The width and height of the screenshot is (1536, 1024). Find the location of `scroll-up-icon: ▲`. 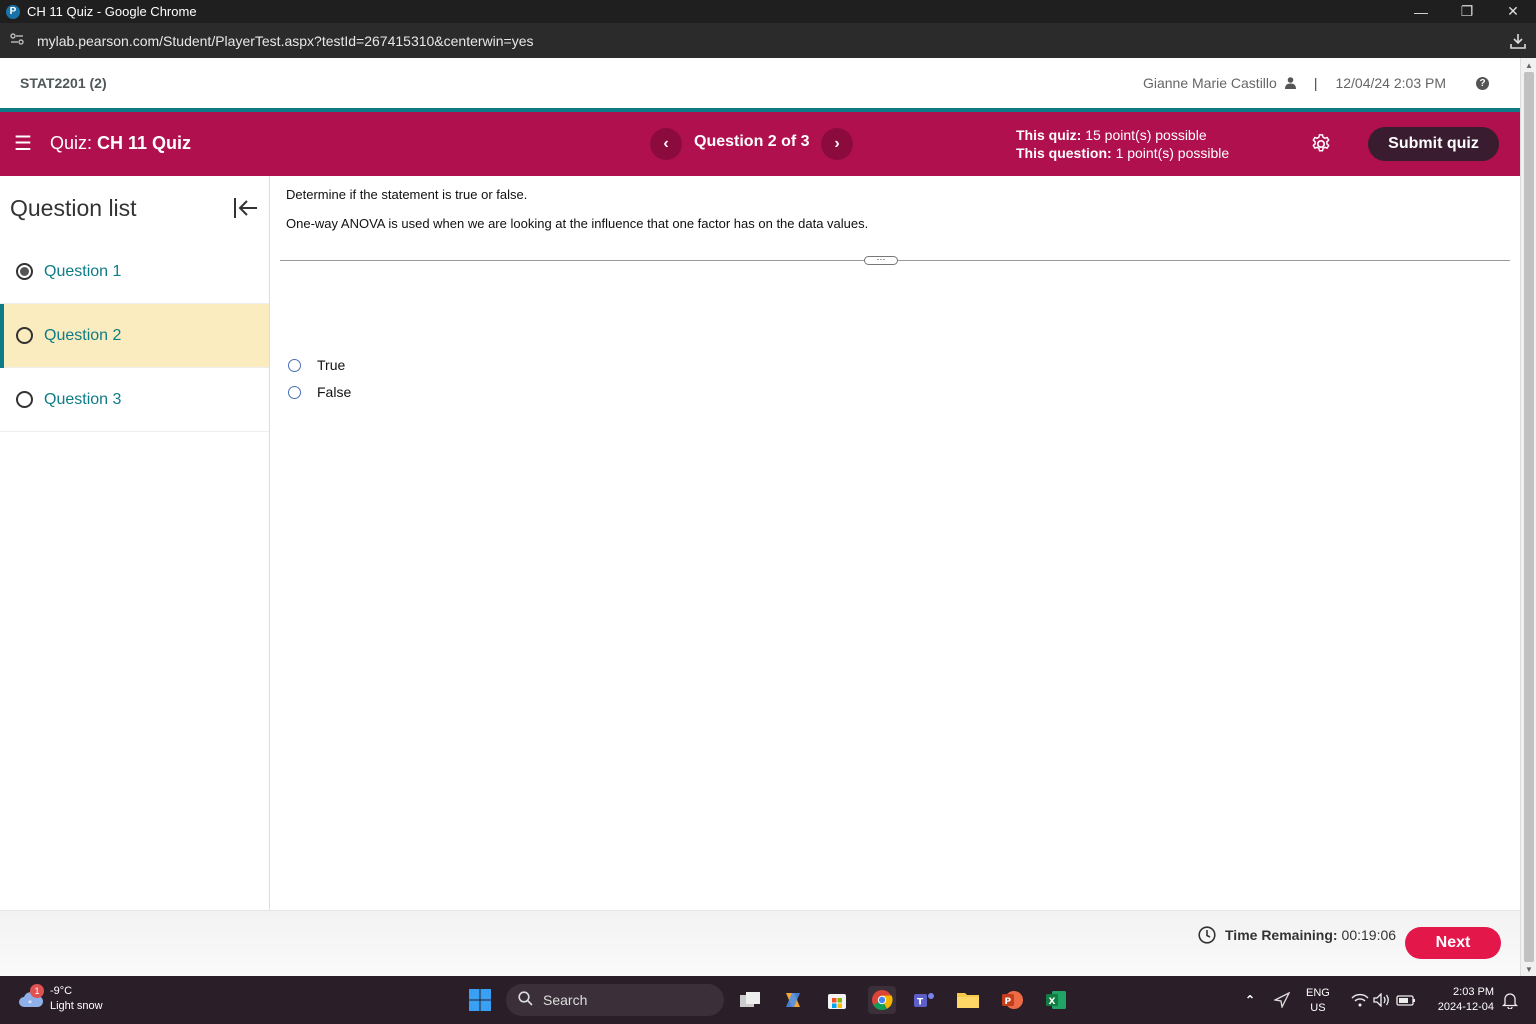

scroll-up-icon: ▲ is located at coordinates (1528, 65).